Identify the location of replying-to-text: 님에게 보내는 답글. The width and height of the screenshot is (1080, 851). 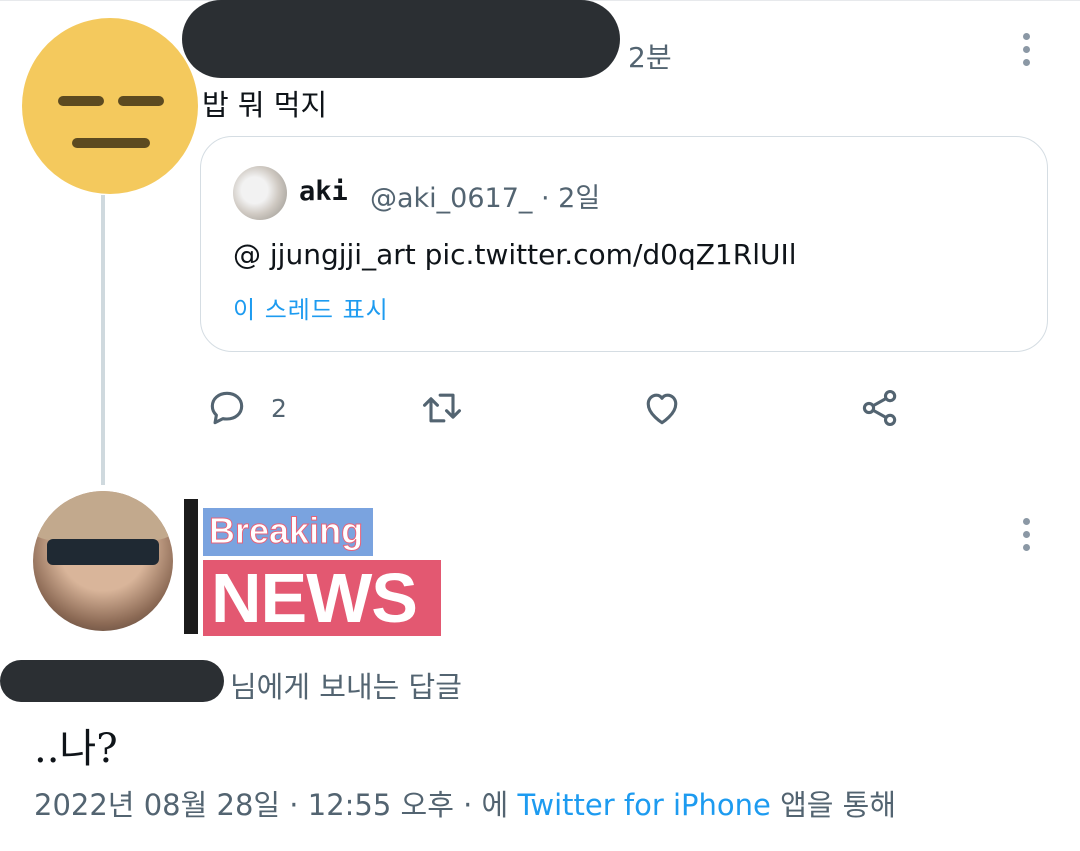
(346, 687).